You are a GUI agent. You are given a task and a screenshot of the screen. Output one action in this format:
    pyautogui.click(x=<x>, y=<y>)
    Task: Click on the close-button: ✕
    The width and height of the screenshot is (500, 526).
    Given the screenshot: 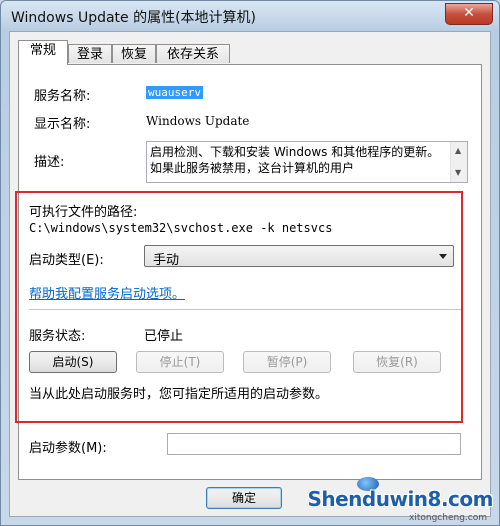 What is the action you would take?
    pyautogui.click(x=469, y=14)
    